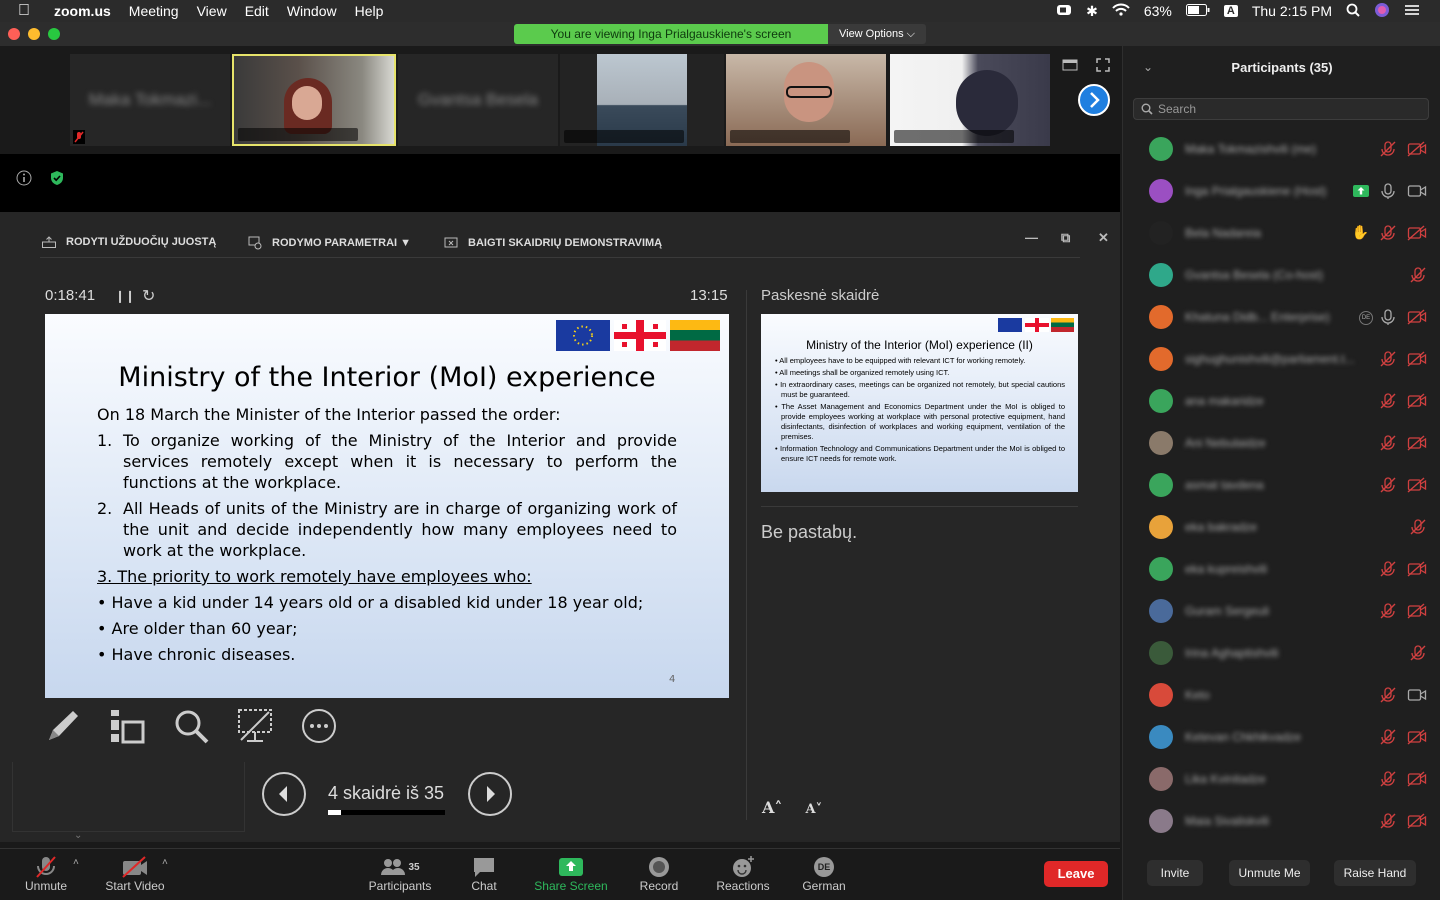  What do you see at coordinates (1281, 191) in the screenshot?
I see `participant-row: Inga Prialgauskiene (Host)` at bounding box center [1281, 191].